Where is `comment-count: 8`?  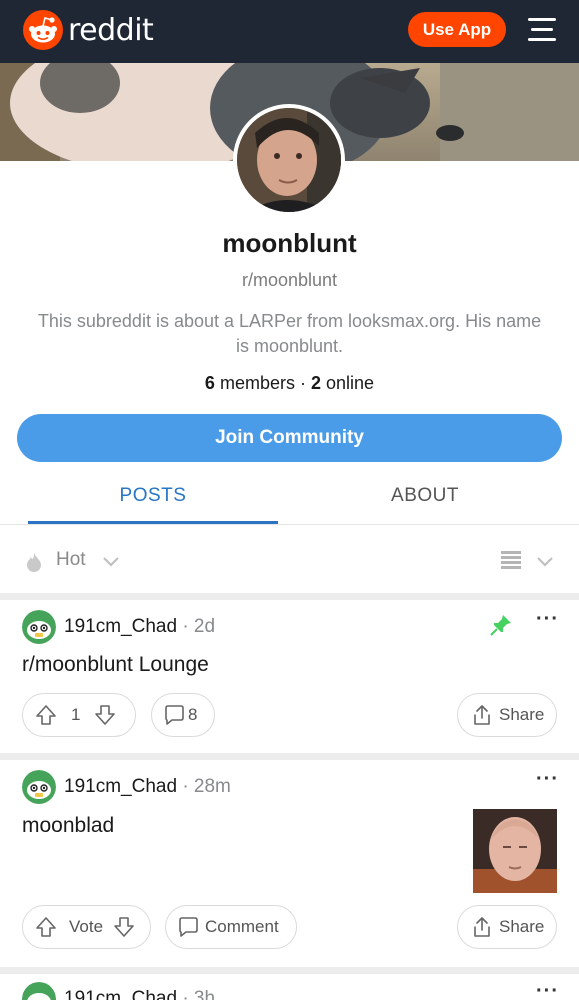
comment-count: 8 is located at coordinates (193, 714).